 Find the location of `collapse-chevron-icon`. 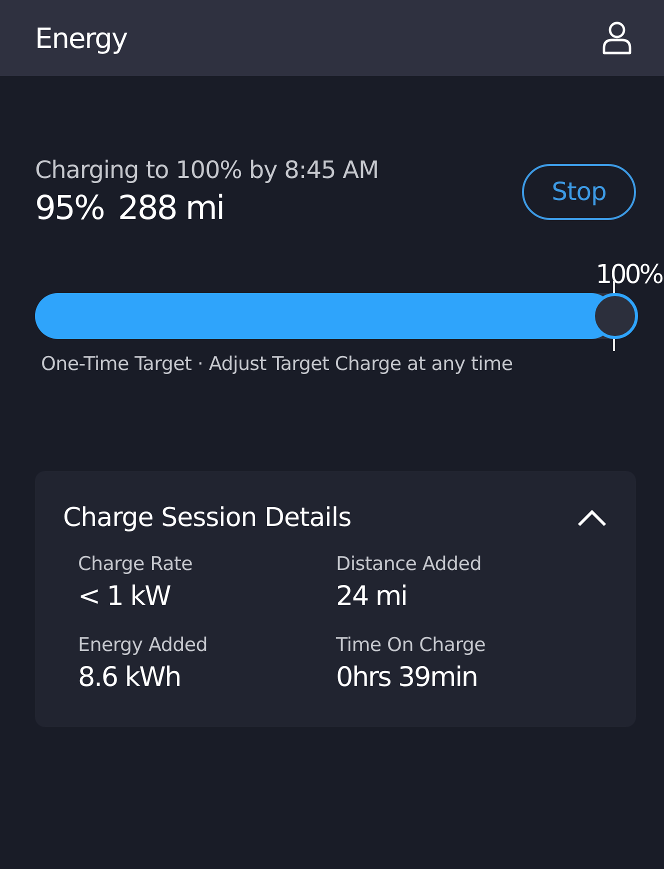

collapse-chevron-icon is located at coordinates (592, 518).